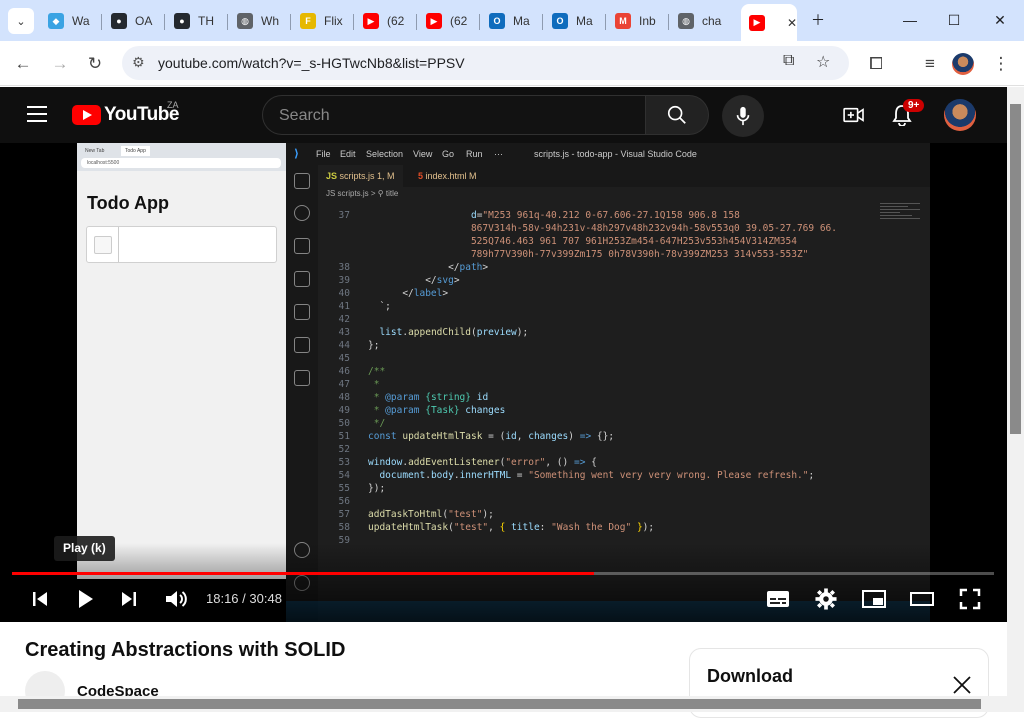  I want to click on progress-bar, so click(503, 573).